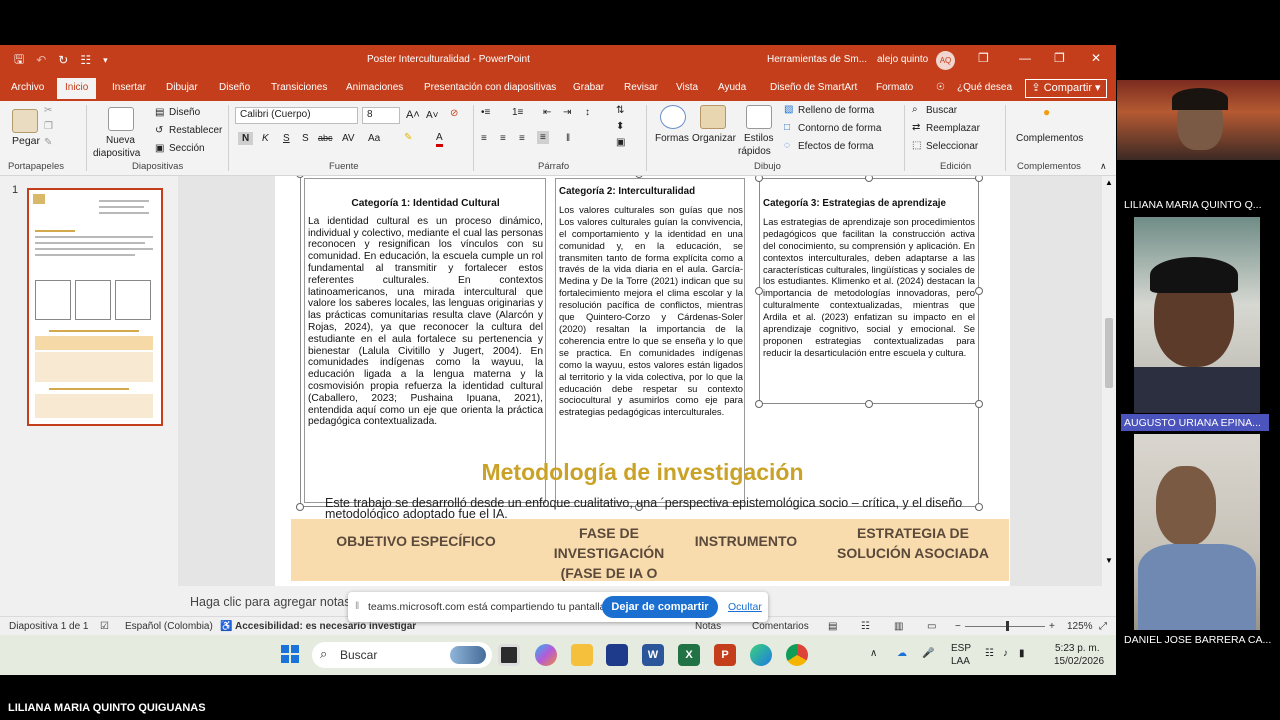 The image size is (1280, 720). What do you see at coordinates (77, 88) in the screenshot?
I see `tab-inicio: Inicio` at bounding box center [77, 88].